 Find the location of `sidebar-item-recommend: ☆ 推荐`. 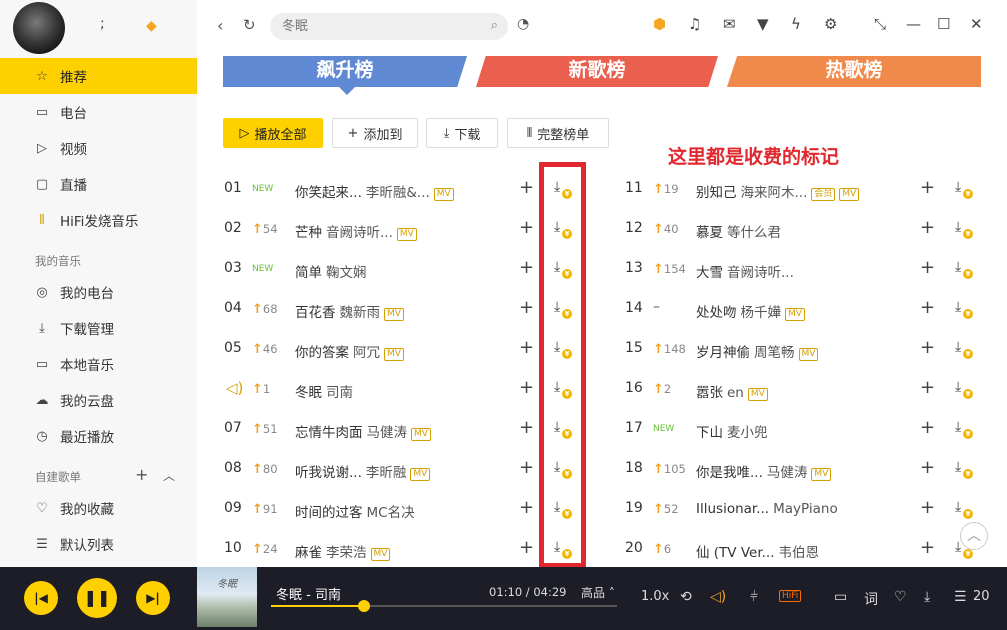

sidebar-item-recommend: ☆ 推荐 is located at coordinates (98, 76).